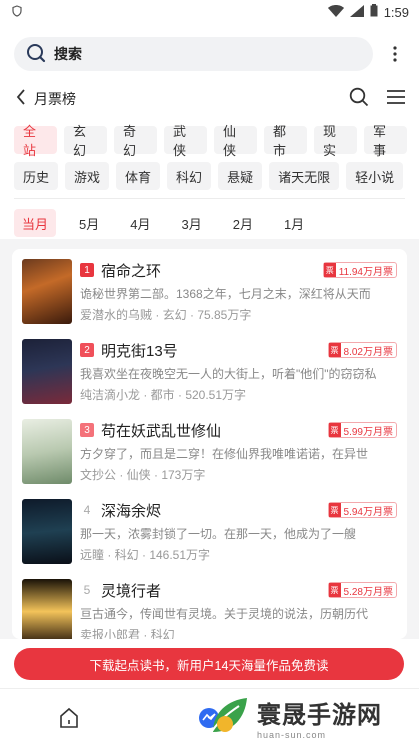 The image size is (419, 744). I want to click on clock-time: 1:59, so click(396, 12).